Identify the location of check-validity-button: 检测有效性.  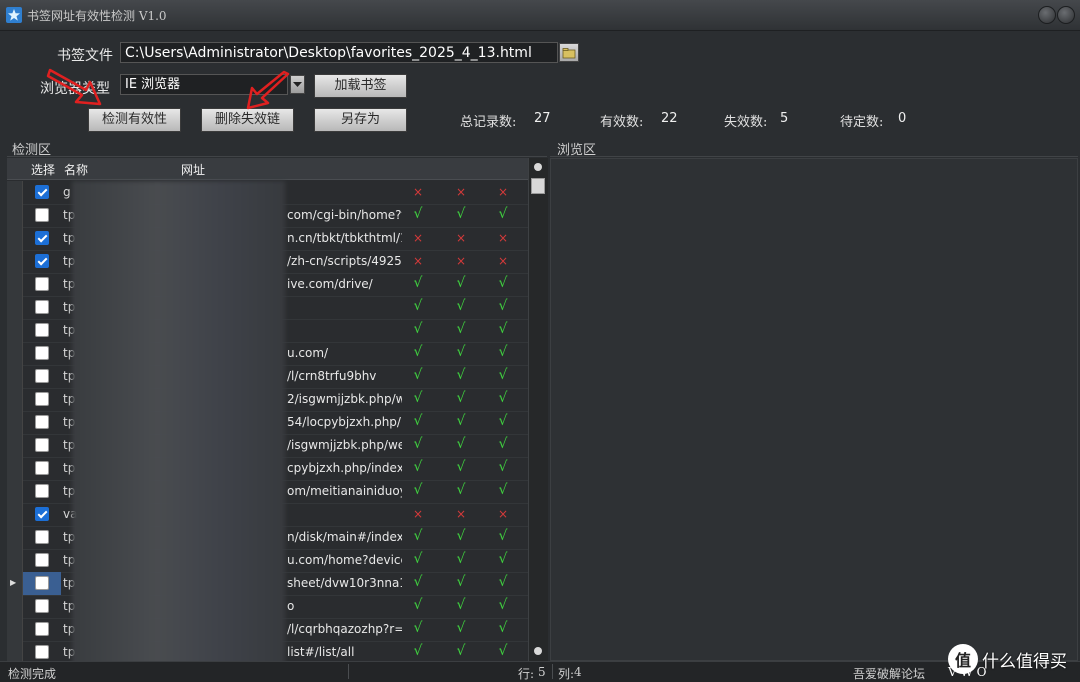
(134, 120).